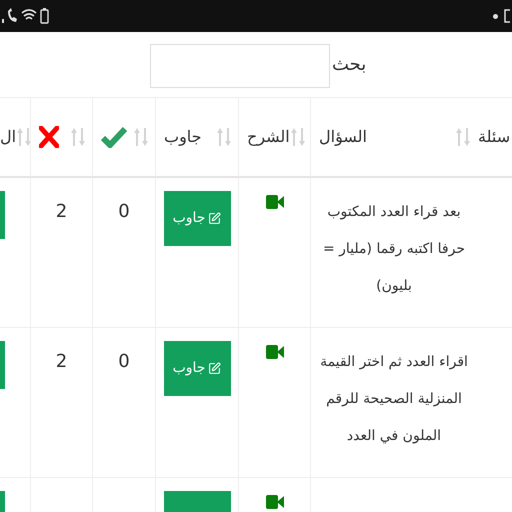 The image size is (512, 512). What do you see at coordinates (268, 137) in the screenshot?
I see `column-header: الشرح` at bounding box center [268, 137].